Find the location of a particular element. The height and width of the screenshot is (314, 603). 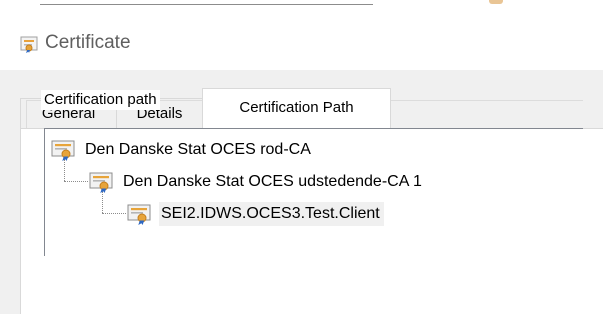

window-title: Certificate is located at coordinates (88, 42).